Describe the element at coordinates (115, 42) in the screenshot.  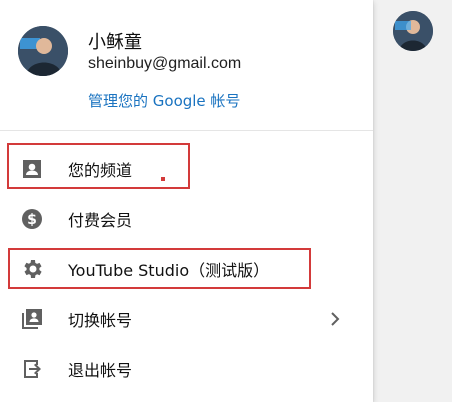
I see `account-name: 小稣童` at that location.